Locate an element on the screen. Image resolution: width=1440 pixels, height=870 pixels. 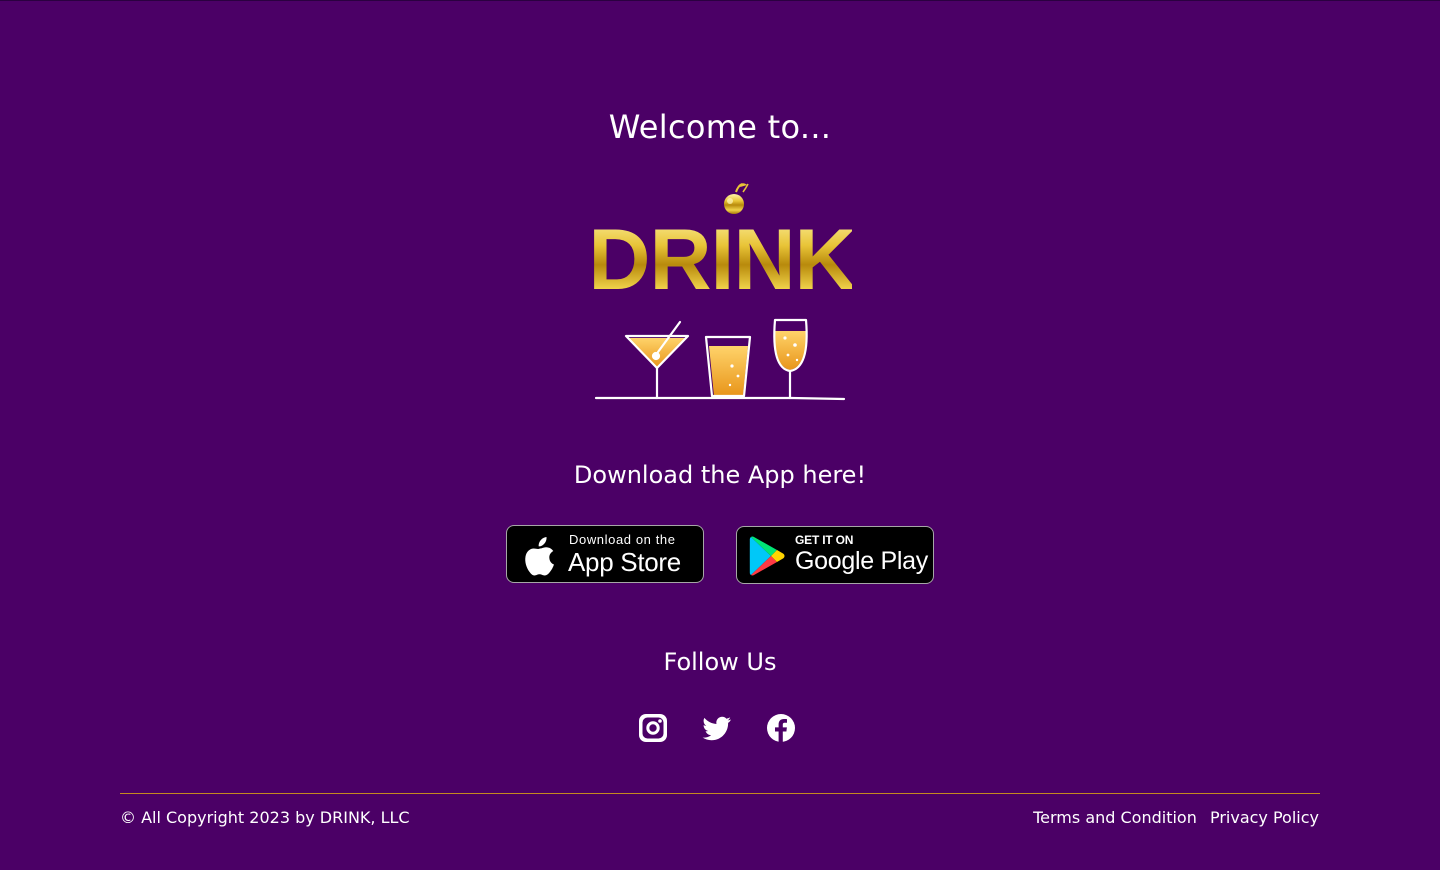
cherry-icon is located at coordinates (736, 198).